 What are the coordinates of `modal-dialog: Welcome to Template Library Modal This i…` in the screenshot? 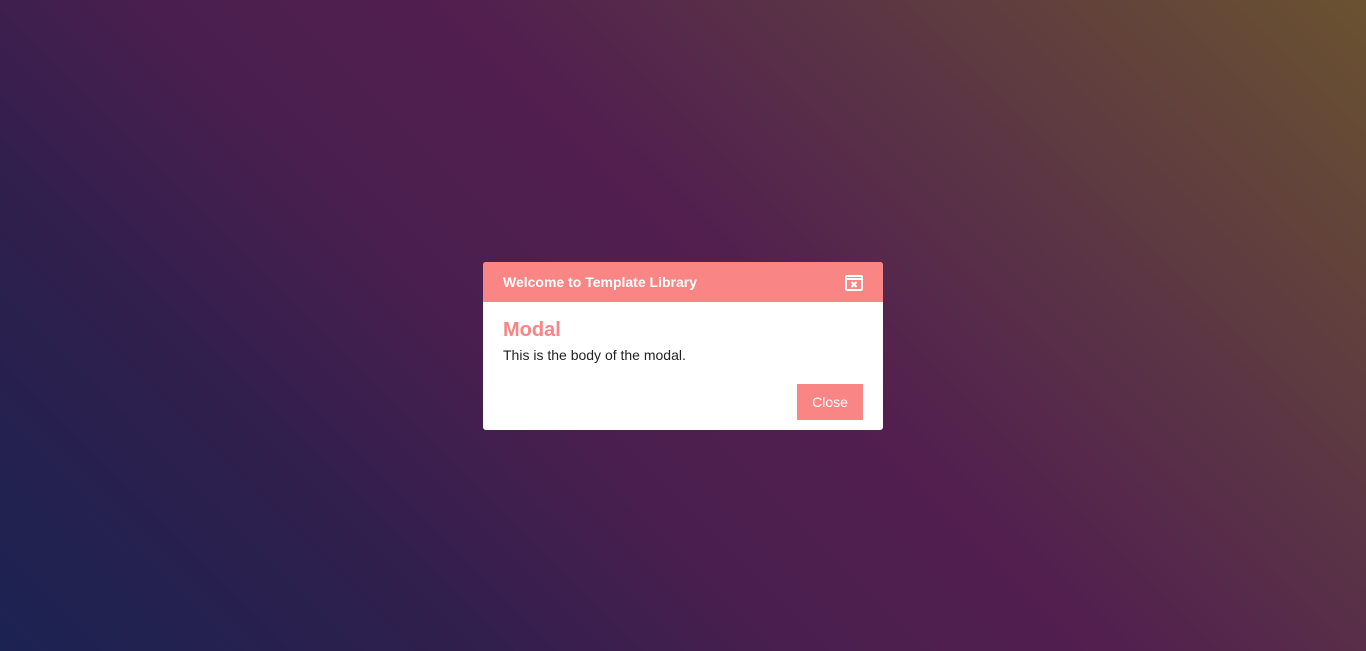 It's located at (683, 346).